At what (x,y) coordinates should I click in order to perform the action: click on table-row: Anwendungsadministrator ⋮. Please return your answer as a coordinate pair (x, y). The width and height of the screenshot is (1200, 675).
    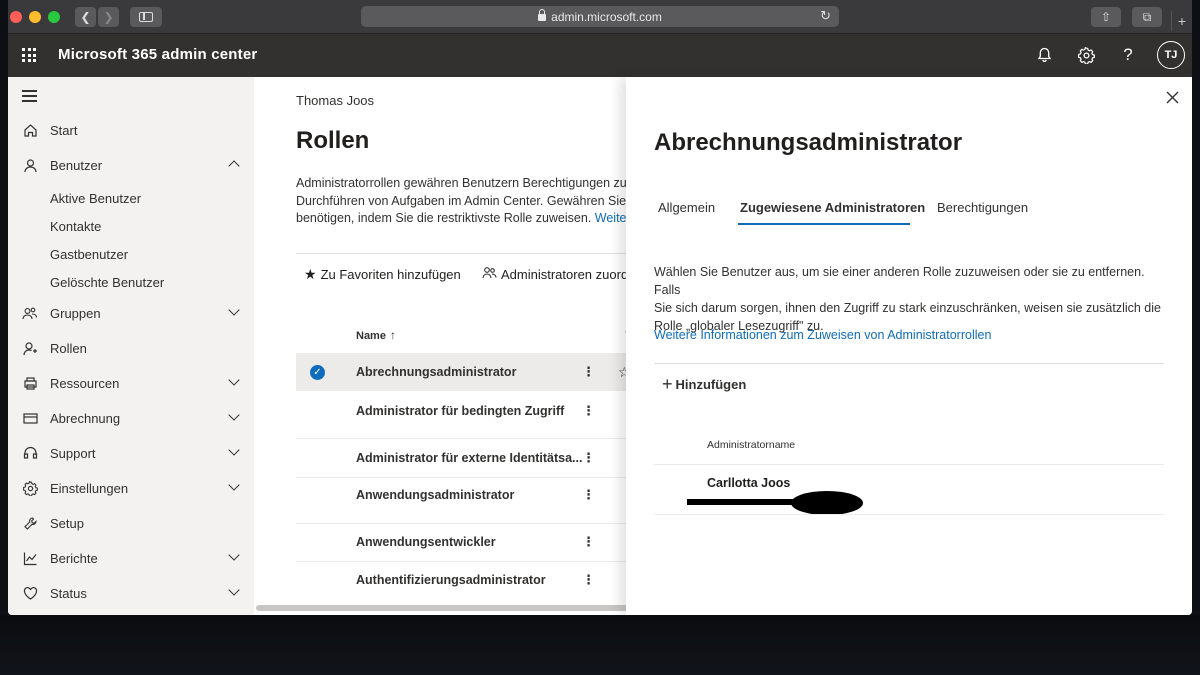
    Looking at the image, I should click on (461, 495).